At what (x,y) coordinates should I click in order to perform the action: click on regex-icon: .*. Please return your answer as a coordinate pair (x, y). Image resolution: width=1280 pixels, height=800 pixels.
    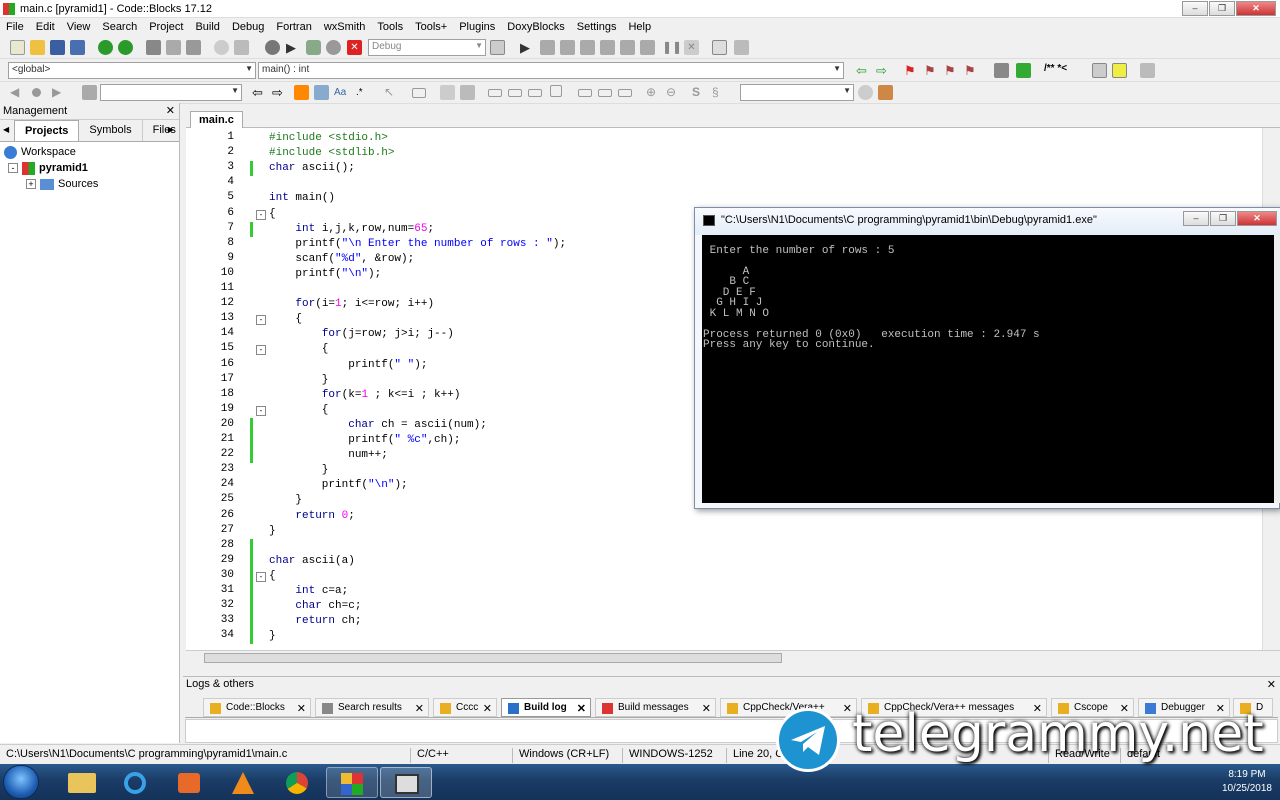
    Looking at the image, I should click on (363, 92).